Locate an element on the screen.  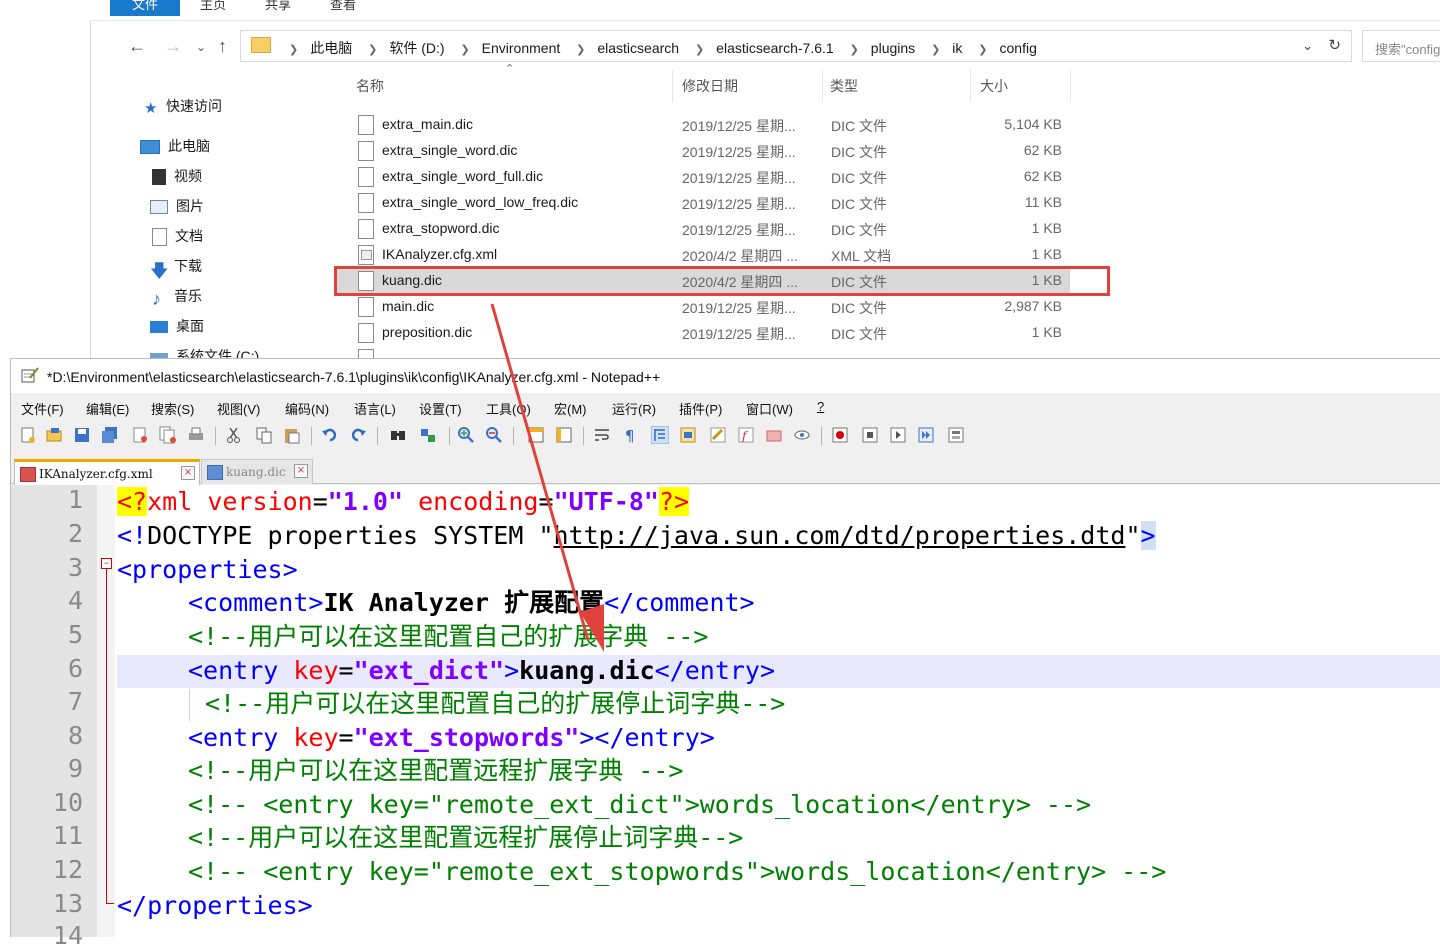
code-line-4: <comment>IK Analyzer 扩展配置</comment> is located at coordinates (436, 602).